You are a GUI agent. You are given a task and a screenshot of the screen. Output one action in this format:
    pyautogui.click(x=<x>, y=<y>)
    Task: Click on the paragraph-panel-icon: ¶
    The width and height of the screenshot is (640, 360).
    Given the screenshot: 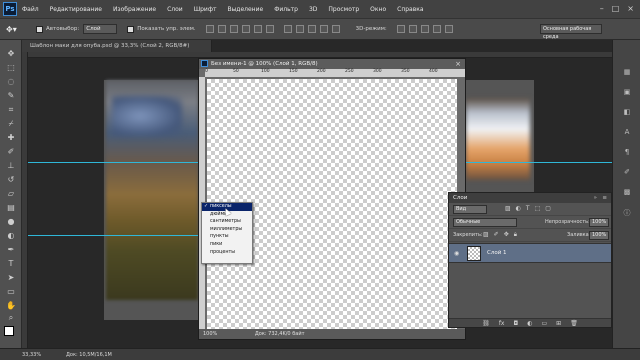 What is the action you would take?
    pyautogui.click(x=627, y=152)
    